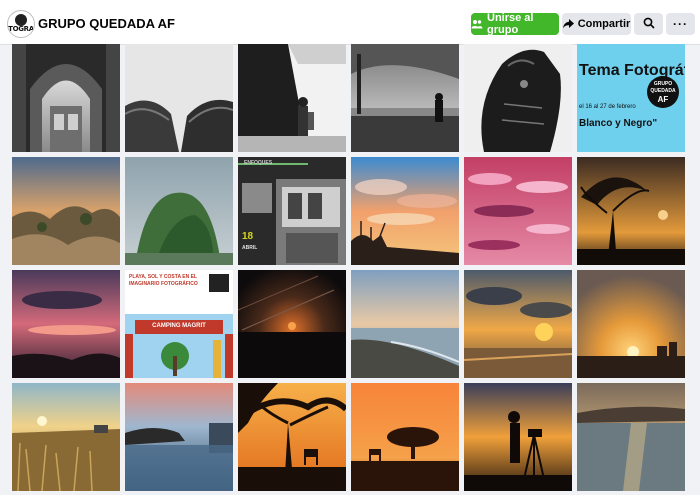 The image size is (700, 495). What do you see at coordinates (618, 123) in the screenshot?
I see `poster-subtitle: Blanco y Negro"` at bounding box center [618, 123].